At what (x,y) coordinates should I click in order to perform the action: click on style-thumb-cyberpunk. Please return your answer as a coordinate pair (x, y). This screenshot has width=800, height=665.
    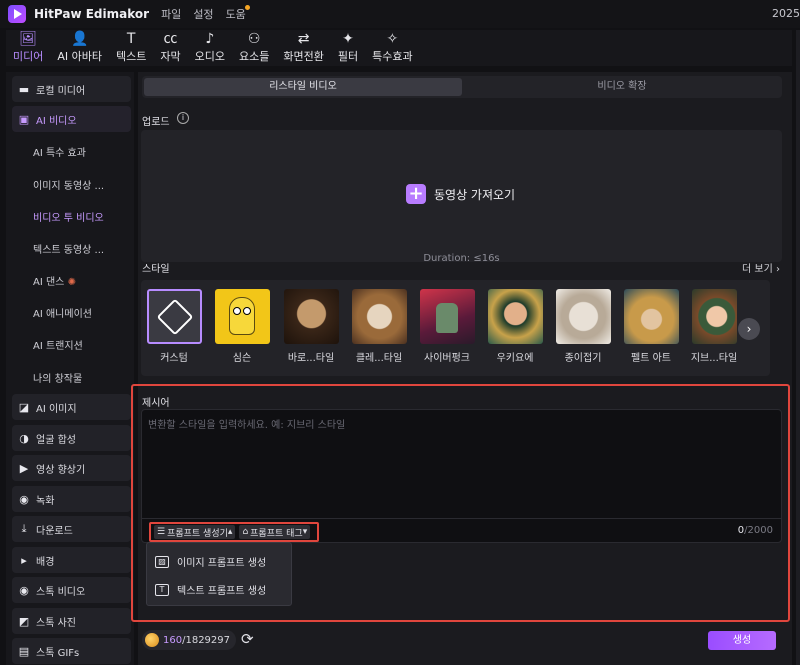
    Looking at the image, I should click on (447, 316).